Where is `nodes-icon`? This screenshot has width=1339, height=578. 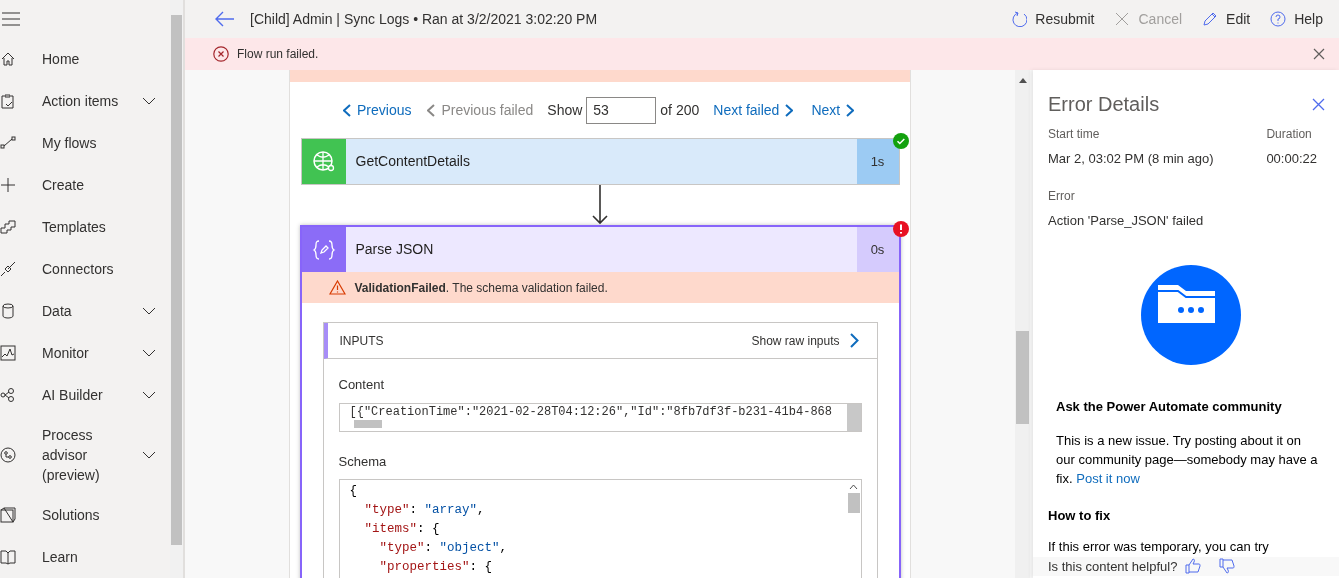
nodes-icon is located at coordinates (8, 395).